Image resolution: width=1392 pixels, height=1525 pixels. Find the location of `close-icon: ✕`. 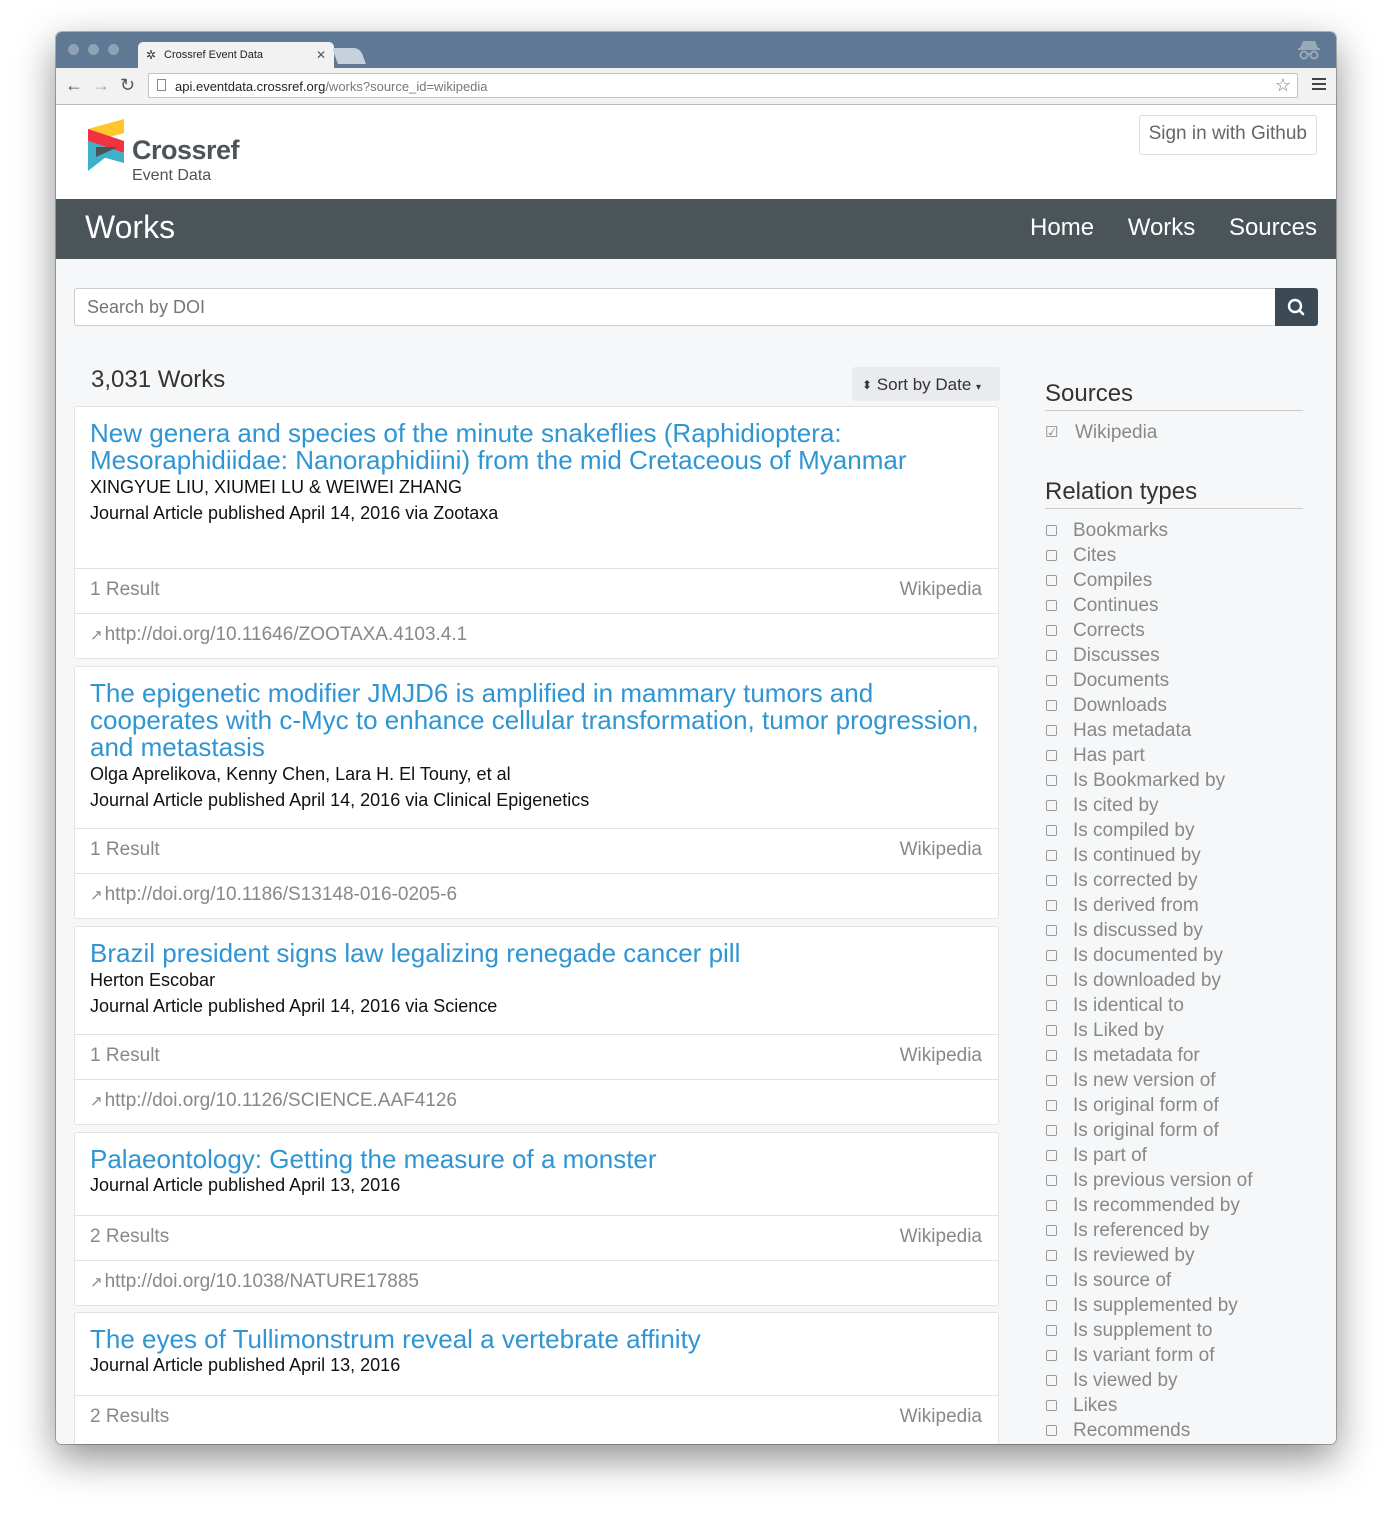

close-icon: ✕ is located at coordinates (321, 55).